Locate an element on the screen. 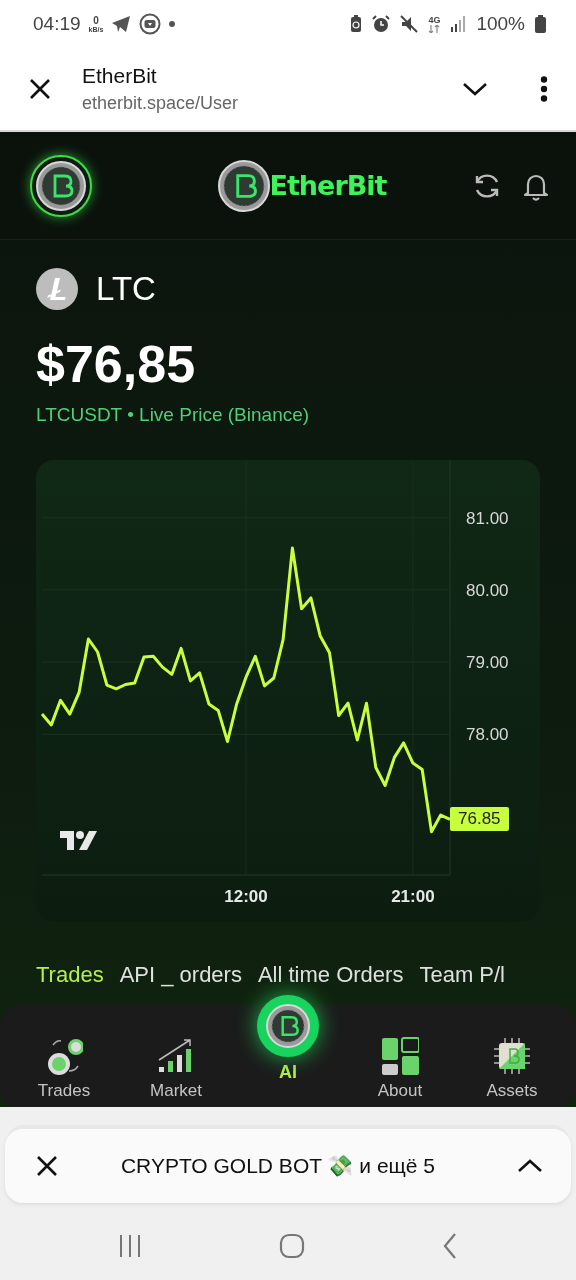  nav-item: Trades is located at coordinates (64, 1069).